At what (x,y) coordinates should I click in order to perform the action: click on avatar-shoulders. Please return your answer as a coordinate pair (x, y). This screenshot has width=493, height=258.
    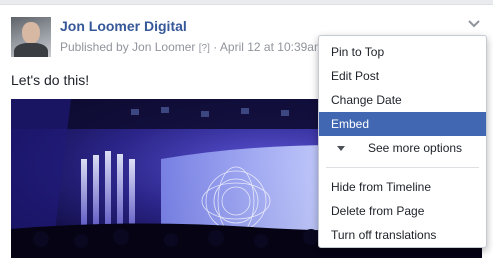
    Looking at the image, I should click on (31, 50).